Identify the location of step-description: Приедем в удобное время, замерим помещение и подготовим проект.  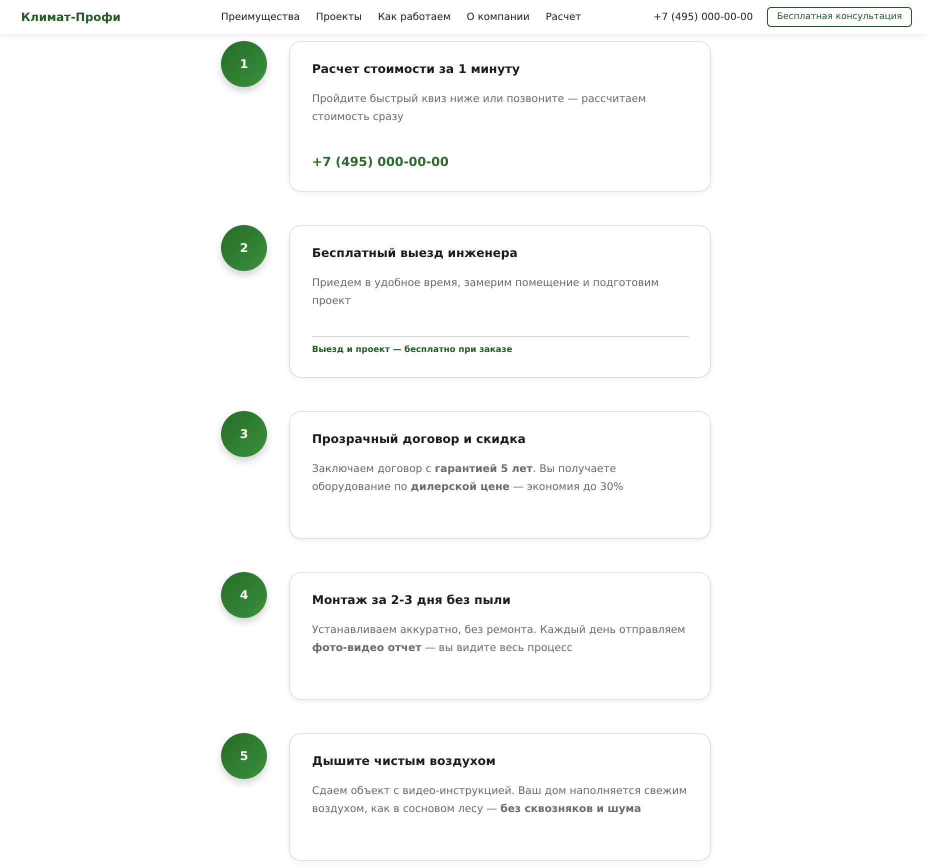
(486, 292).